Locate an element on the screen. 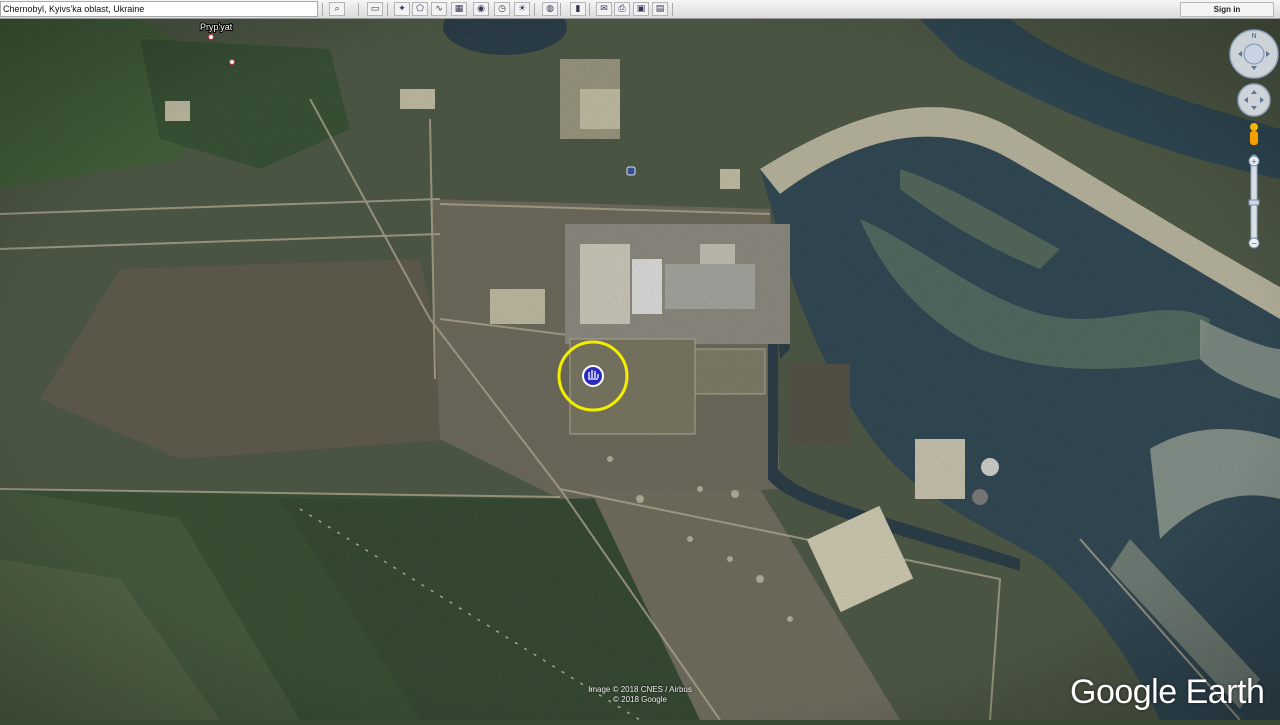 The width and height of the screenshot is (1280, 725). sunlight-icon: ☀ is located at coordinates (522, 9).